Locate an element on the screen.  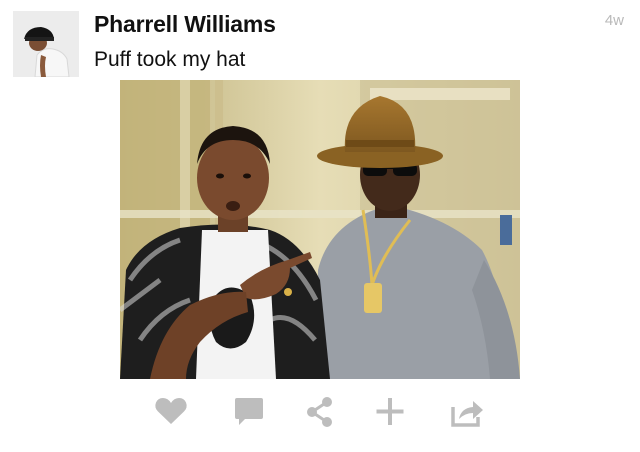
post-caption: Puff took my hat is located at coordinates (170, 59).